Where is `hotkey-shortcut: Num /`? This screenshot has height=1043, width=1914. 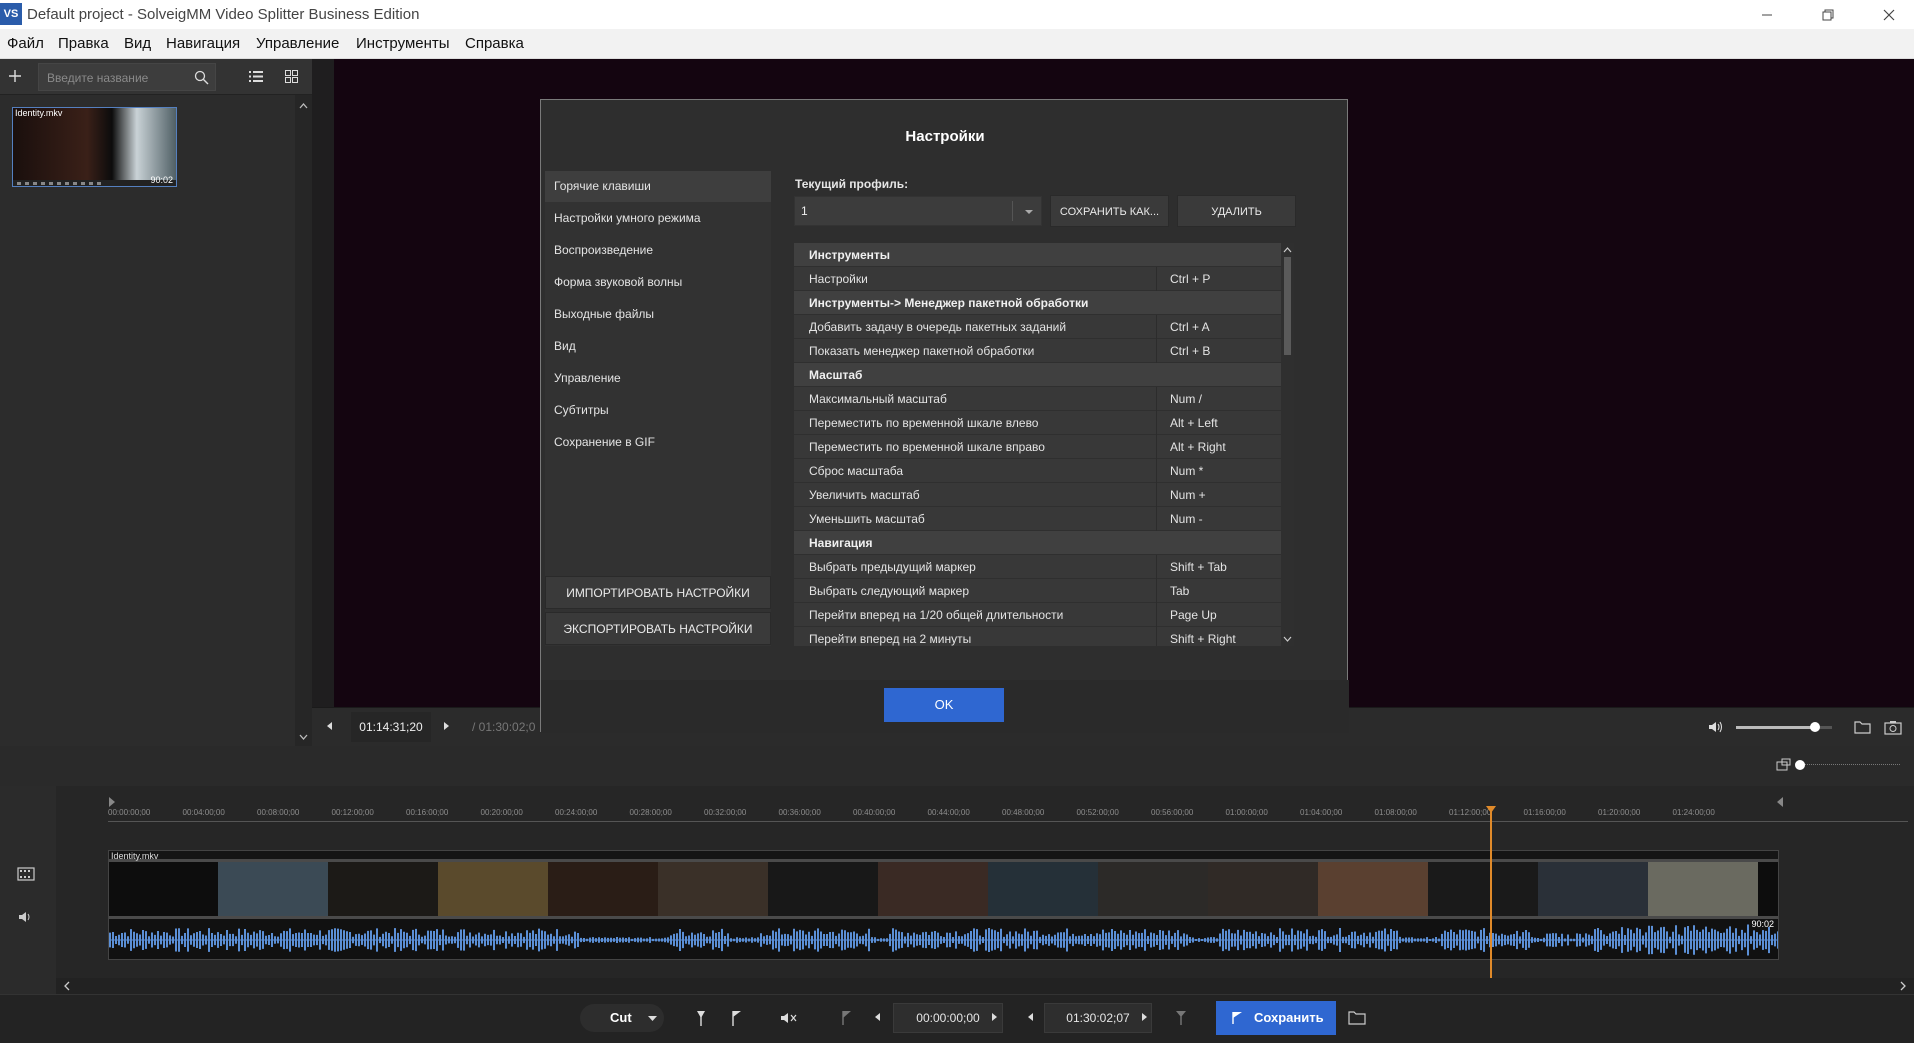
hotkey-shortcut: Num / is located at coordinates (1186, 399).